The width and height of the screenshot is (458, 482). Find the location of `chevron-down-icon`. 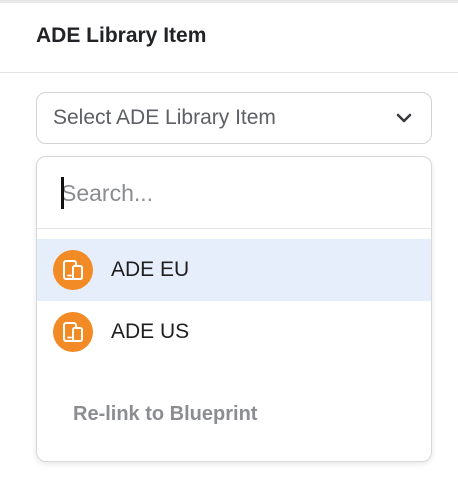

chevron-down-icon is located at coordinates (404, 118).